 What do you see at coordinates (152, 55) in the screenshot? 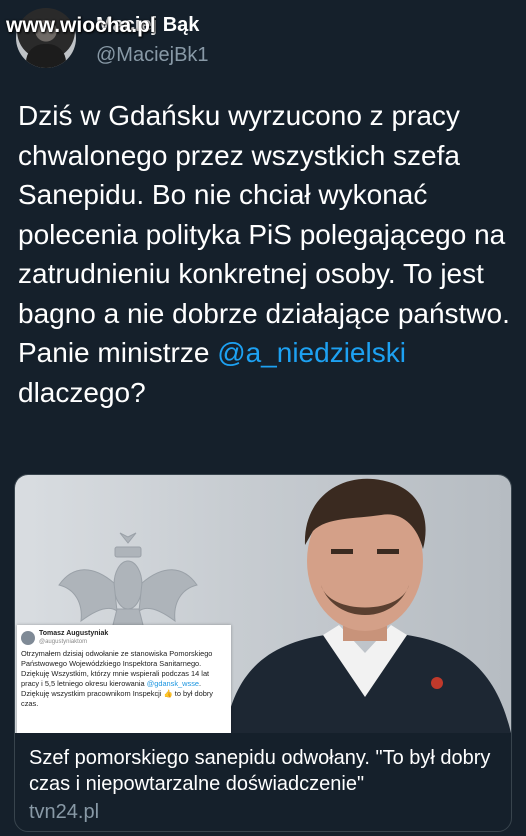
I see `user-handle: @MaciejBk1` at bounding box center [152, 55].